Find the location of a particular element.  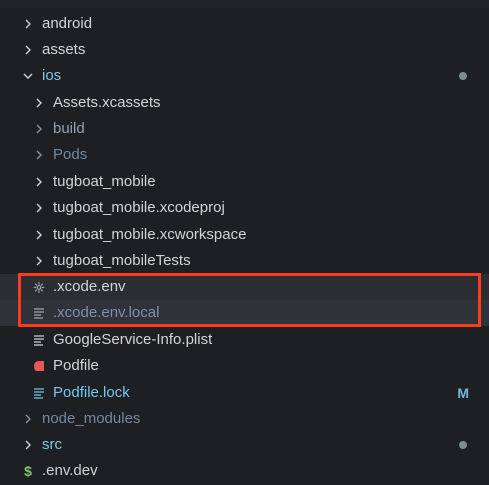

tree-item-label: tugboat_mobile.xcworkspace is located at coordinates (150, 234).